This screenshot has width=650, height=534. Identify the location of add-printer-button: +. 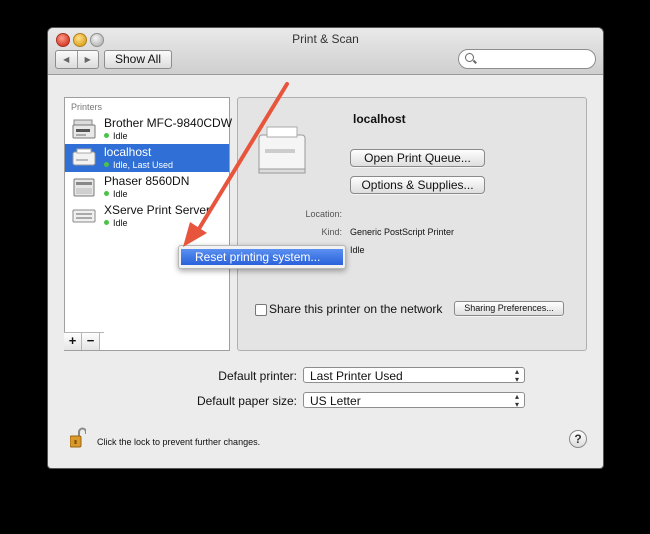
(73, 341).